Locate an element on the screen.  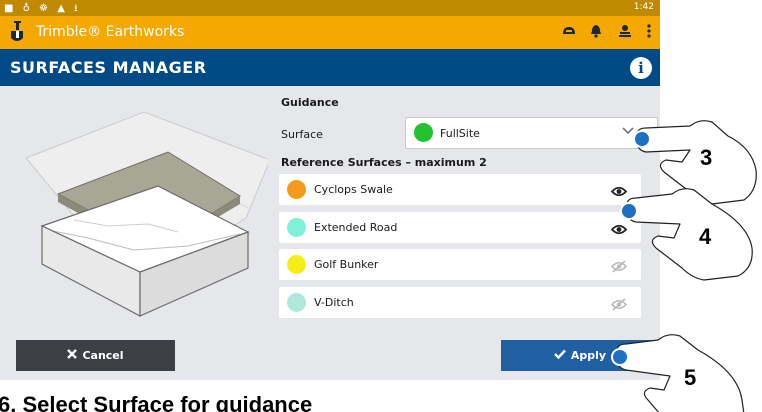
step-marker-3: 3 is located at coordinates (706, 157).